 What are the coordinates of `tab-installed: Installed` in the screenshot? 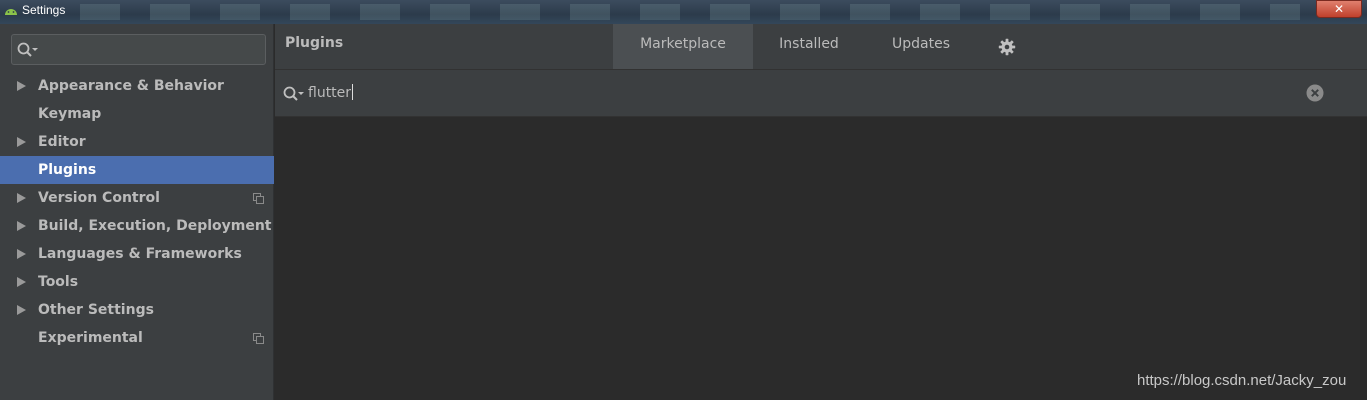 It's located at (809, 46).